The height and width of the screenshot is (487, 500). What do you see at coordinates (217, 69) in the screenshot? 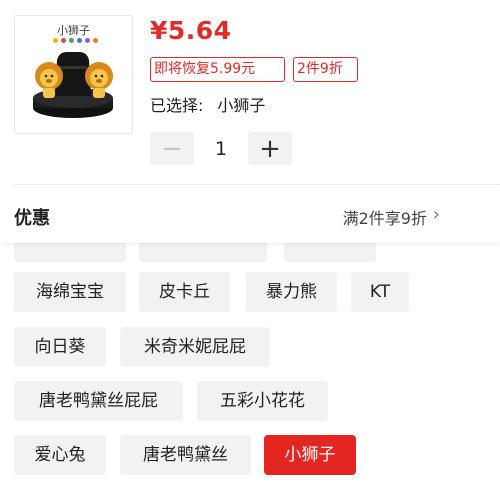
I see `price-restore-tag: 即将恢复5.99元` at bounding box center [217, 69].